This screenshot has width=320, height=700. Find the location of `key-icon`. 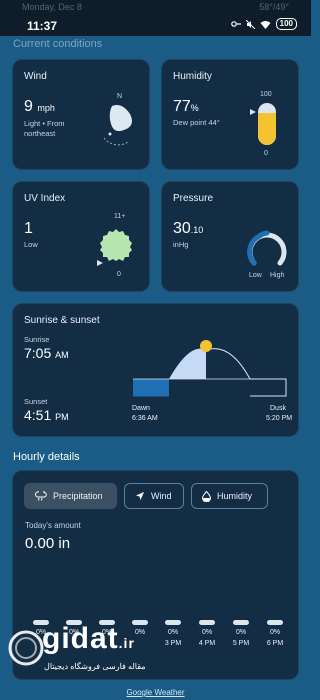

key-icon is located at coordinates (235, 24).